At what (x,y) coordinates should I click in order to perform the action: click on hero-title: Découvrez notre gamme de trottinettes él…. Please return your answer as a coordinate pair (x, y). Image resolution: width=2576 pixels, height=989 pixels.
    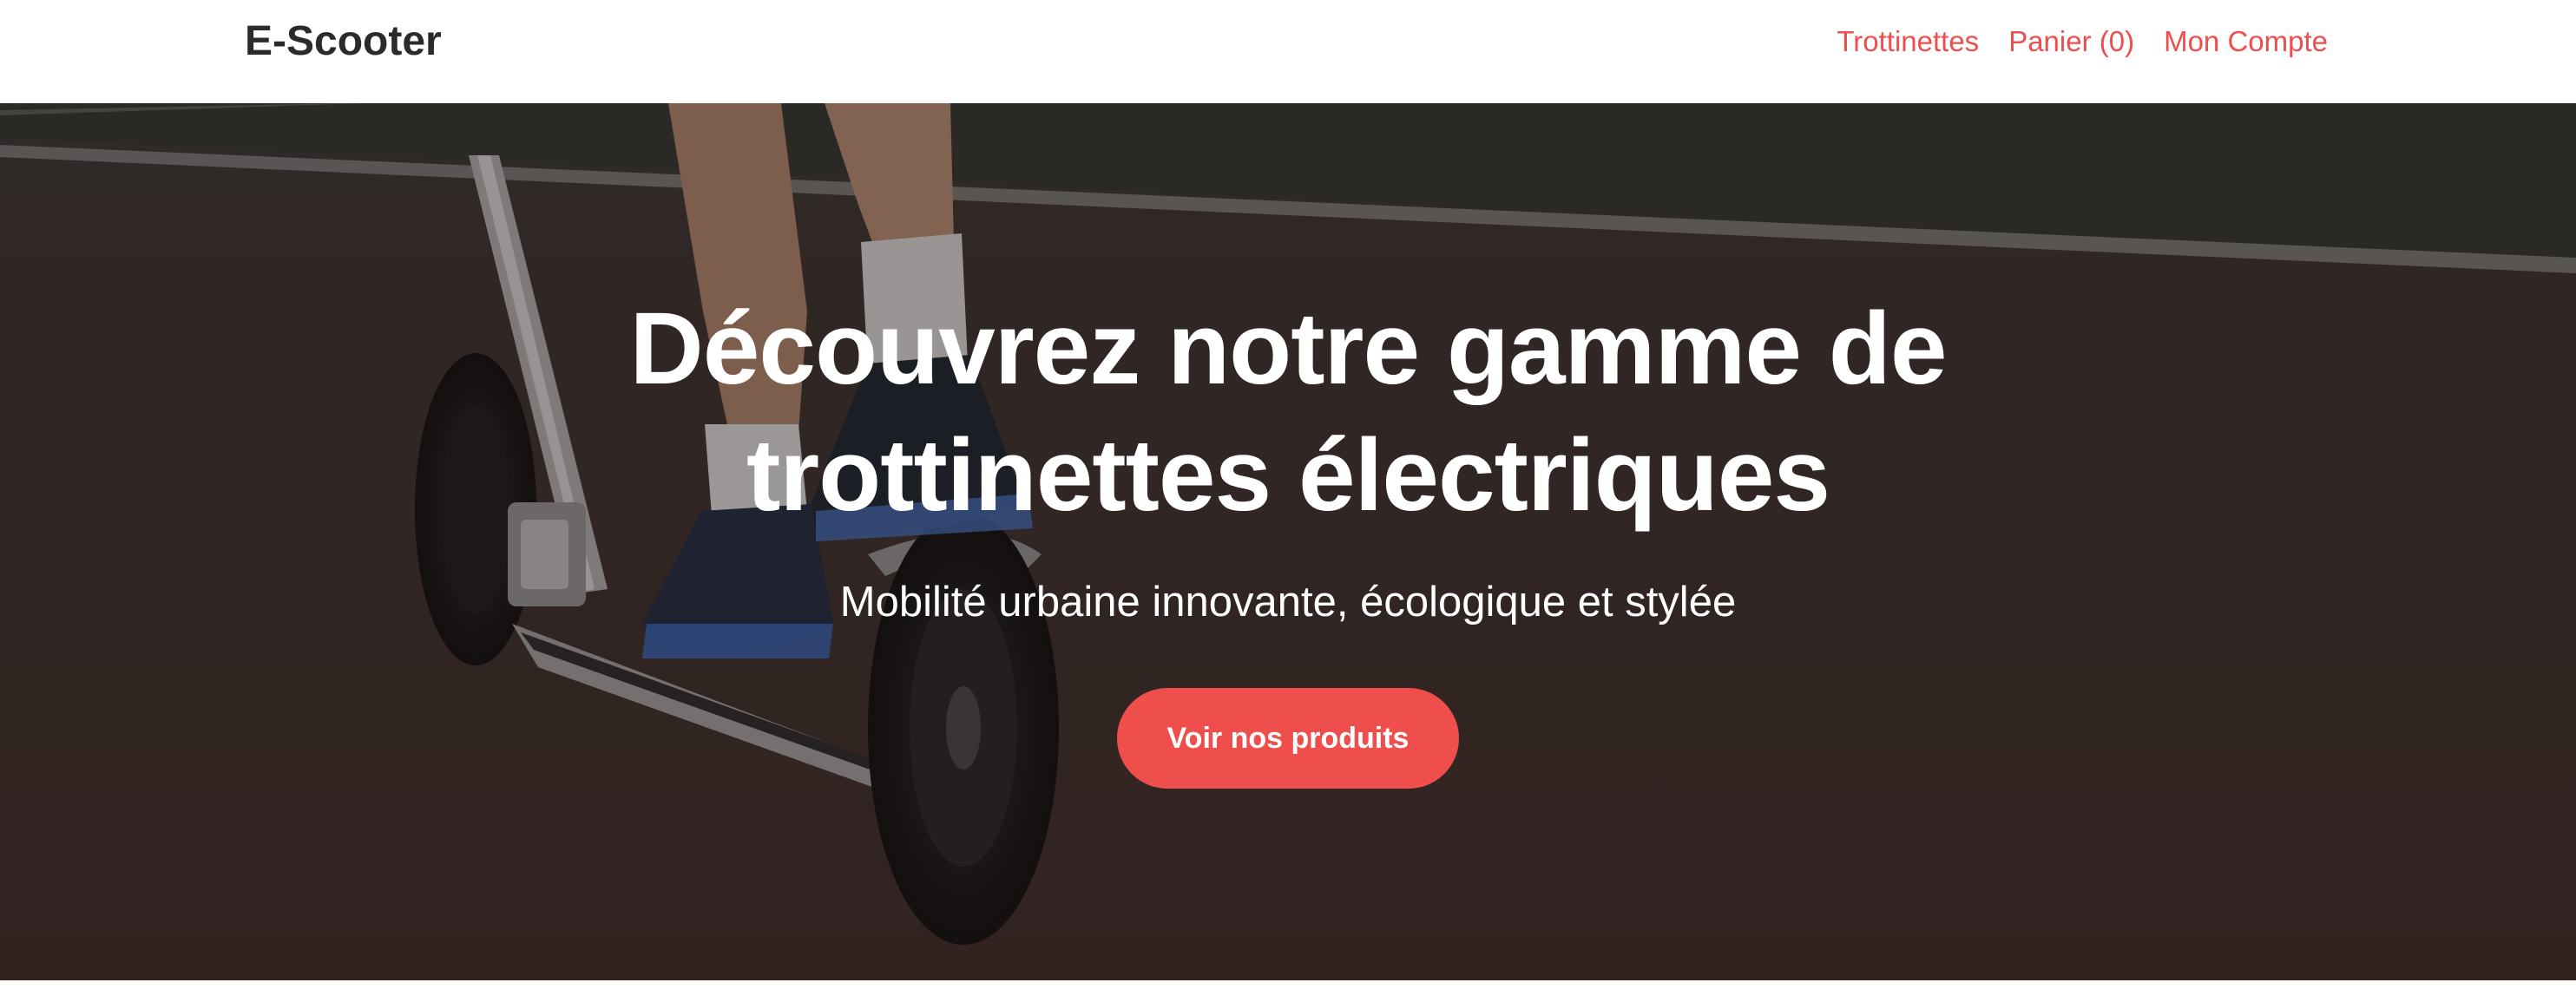
    Looking at the image, I should click on (1288, 412).